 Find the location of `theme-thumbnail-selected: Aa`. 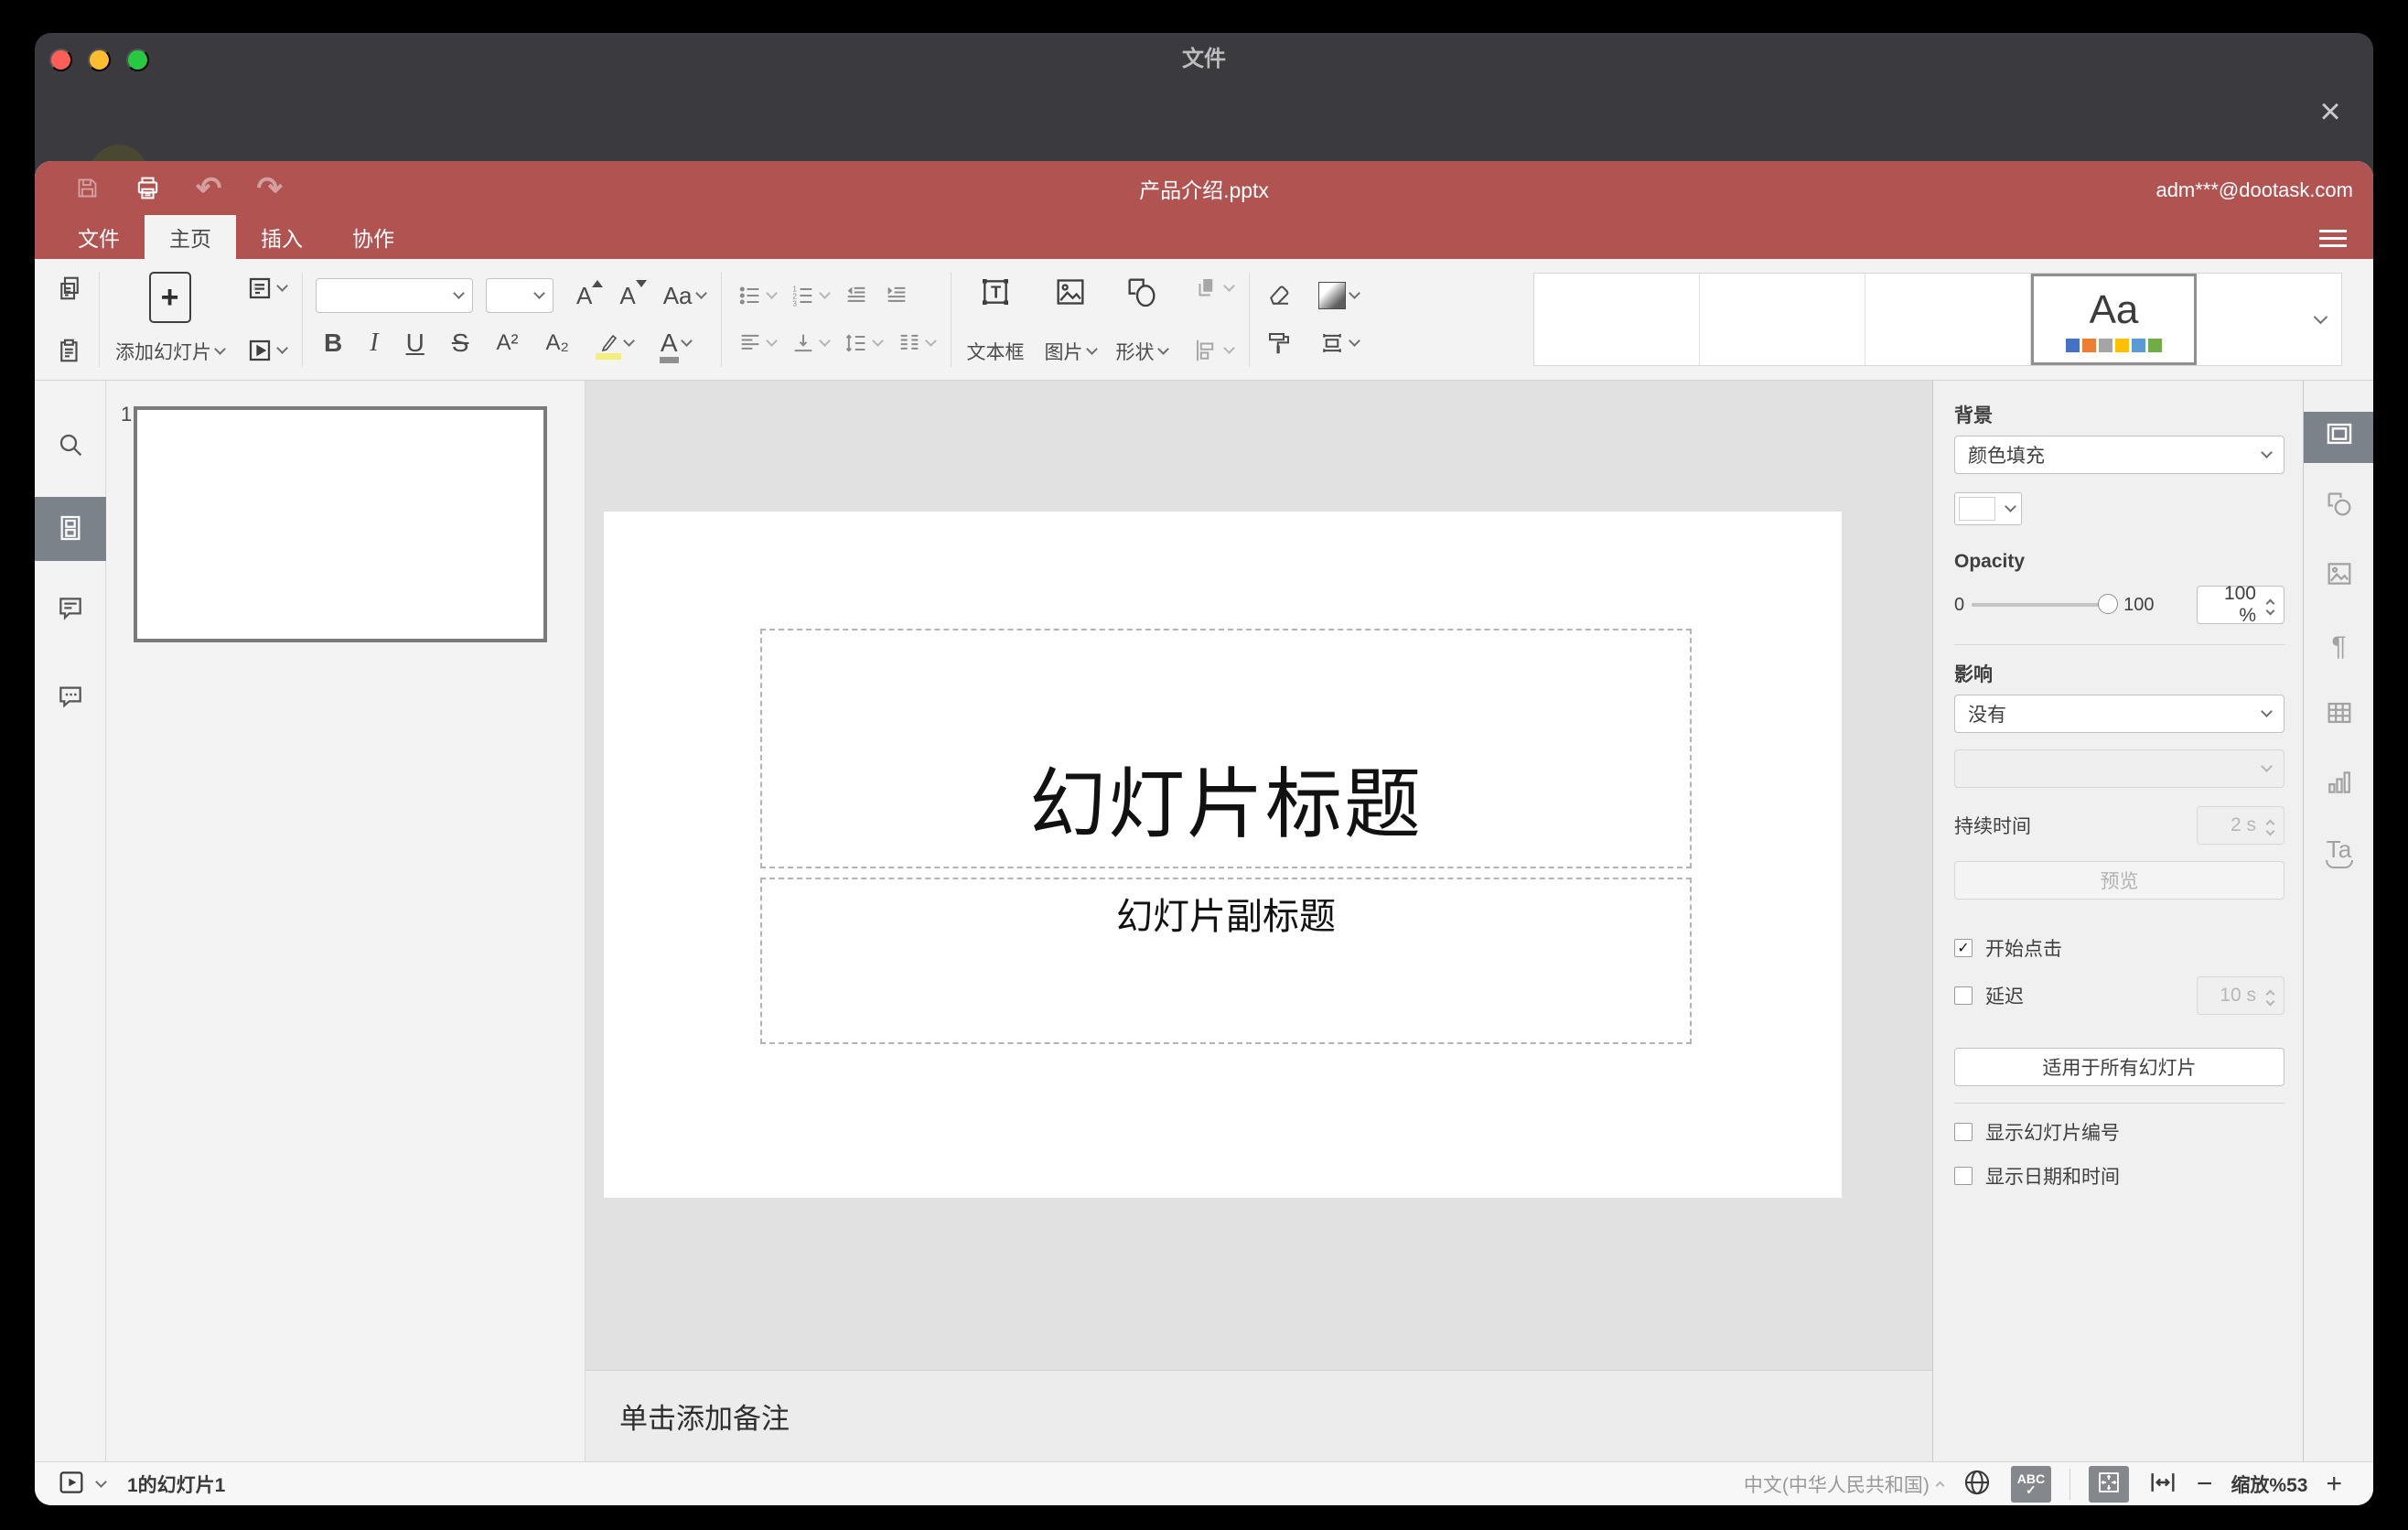

theme-thumbnail-selected: Aa is located at coordinates (2114, 319).